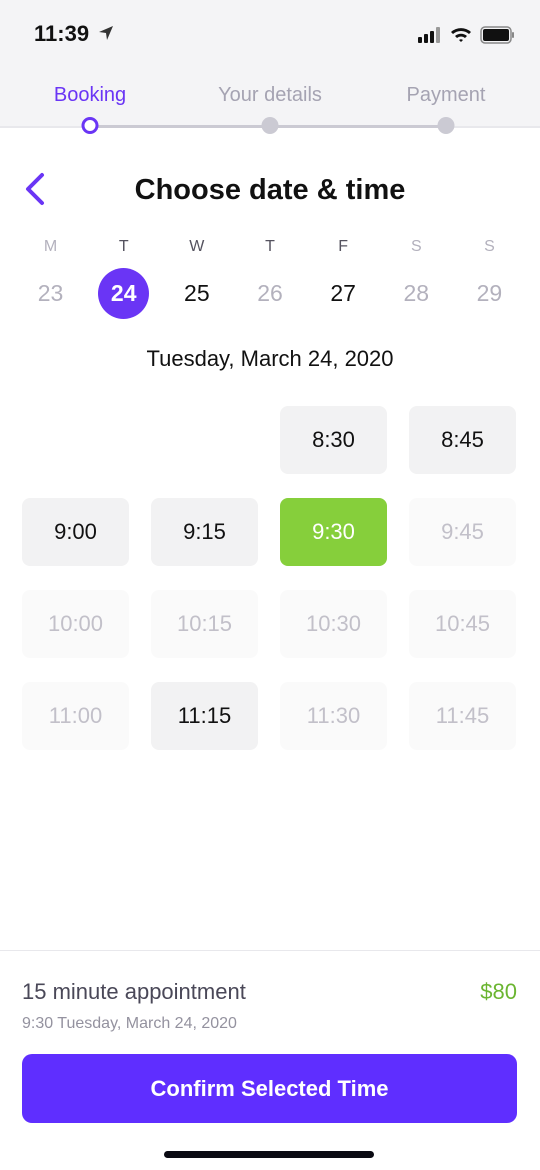 Image resolution: width=540 pixels, height=1170 pixels. What do you see at coordinates (196, 278) in the screenshot?
I see `day-25: W 25` at bounding box center [196, 278].